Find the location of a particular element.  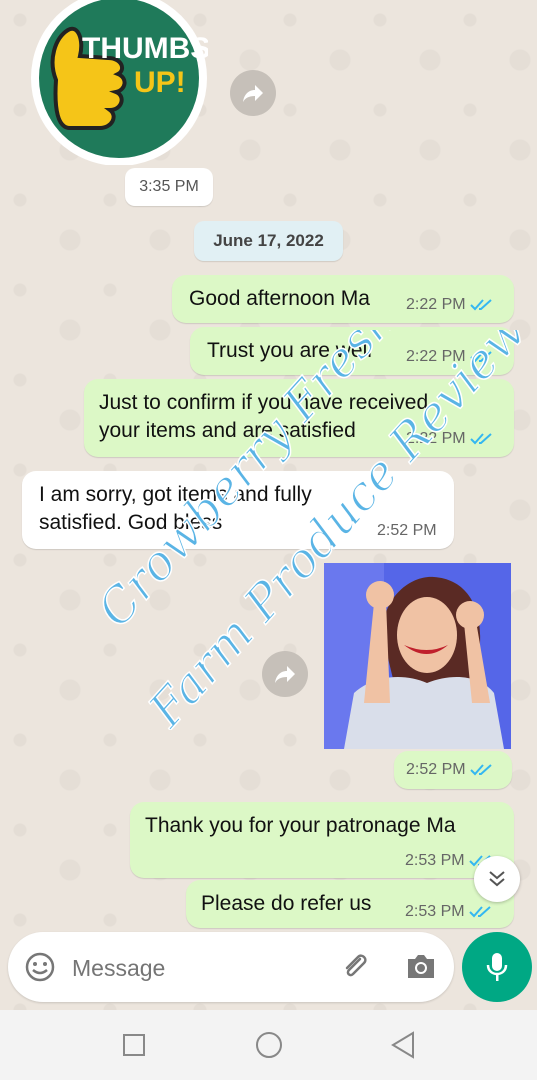

sticker-time-text: 3:35 PM is located at coordinates (169, 186).